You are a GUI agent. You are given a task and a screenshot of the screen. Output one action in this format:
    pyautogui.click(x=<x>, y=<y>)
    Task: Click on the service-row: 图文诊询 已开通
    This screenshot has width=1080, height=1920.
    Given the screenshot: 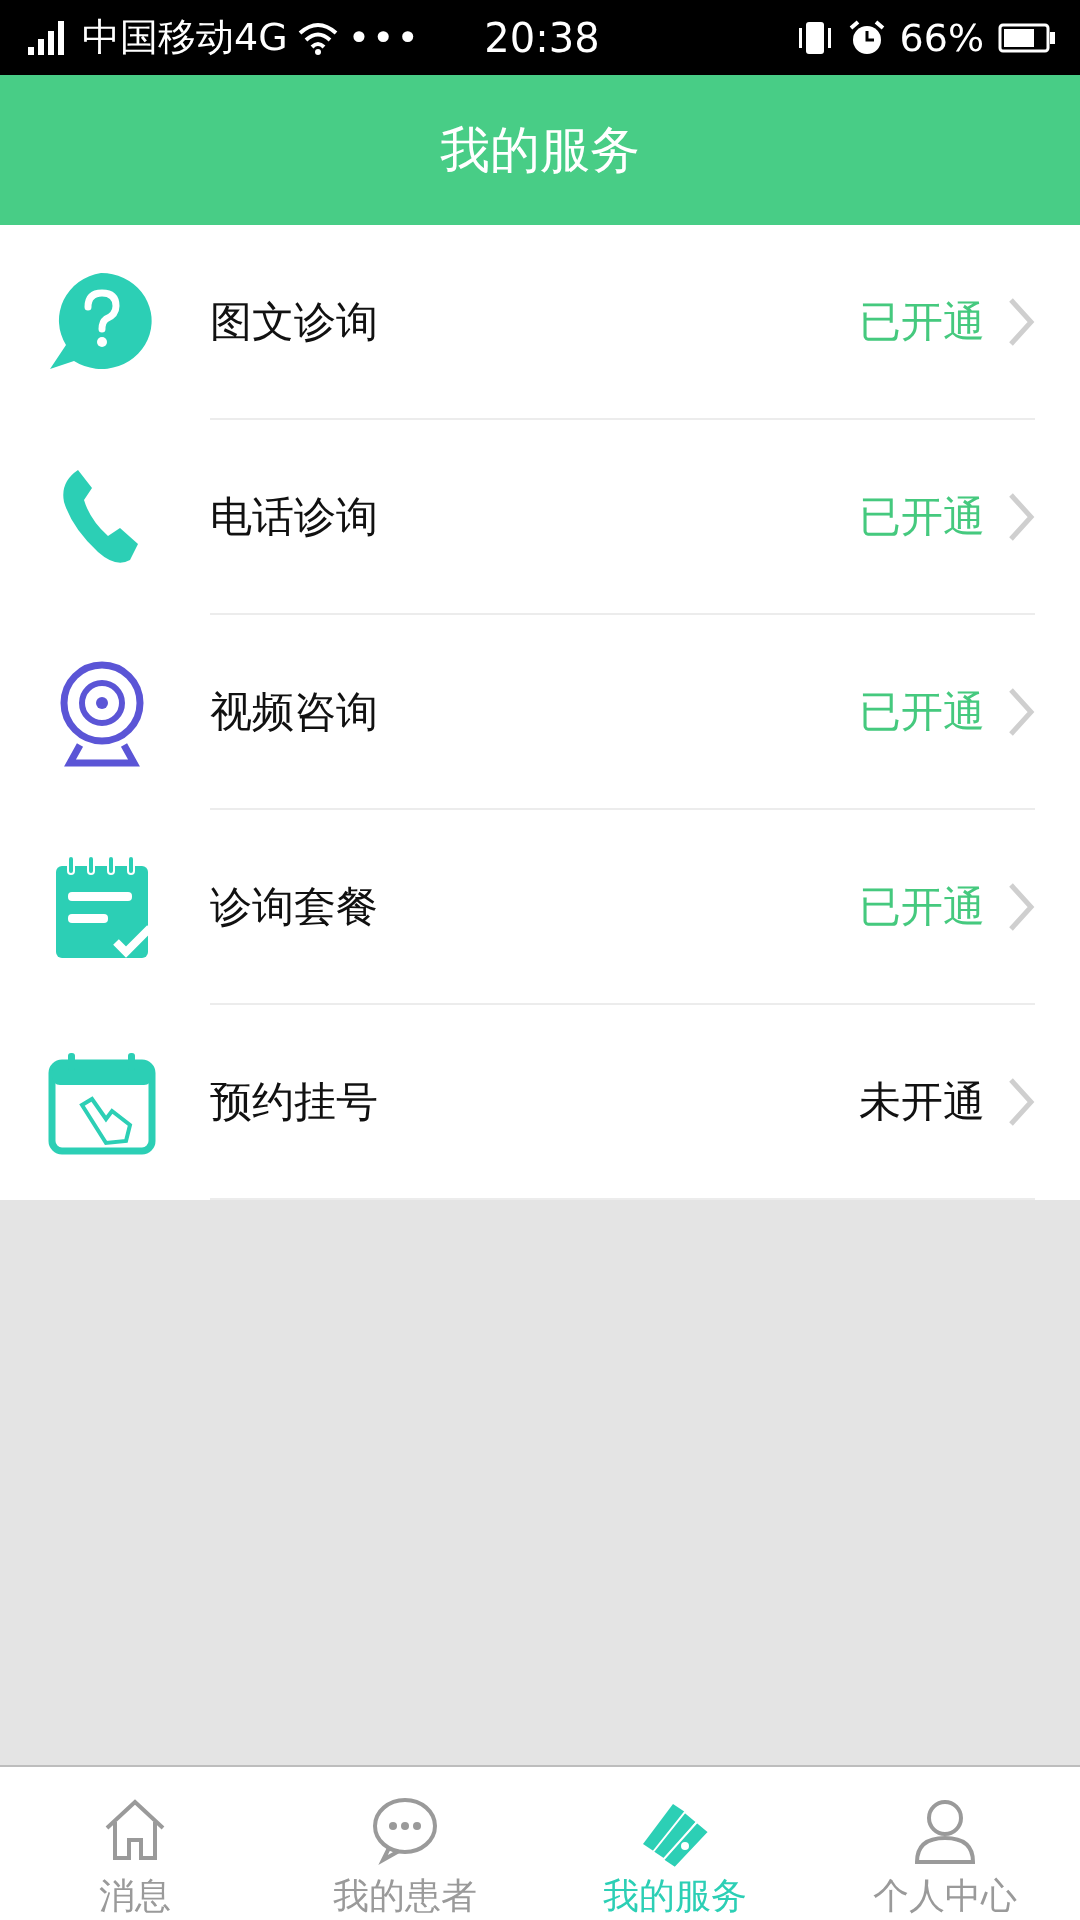 What is the action you would take?
    pyautogui.click(x=540, y=322)
    